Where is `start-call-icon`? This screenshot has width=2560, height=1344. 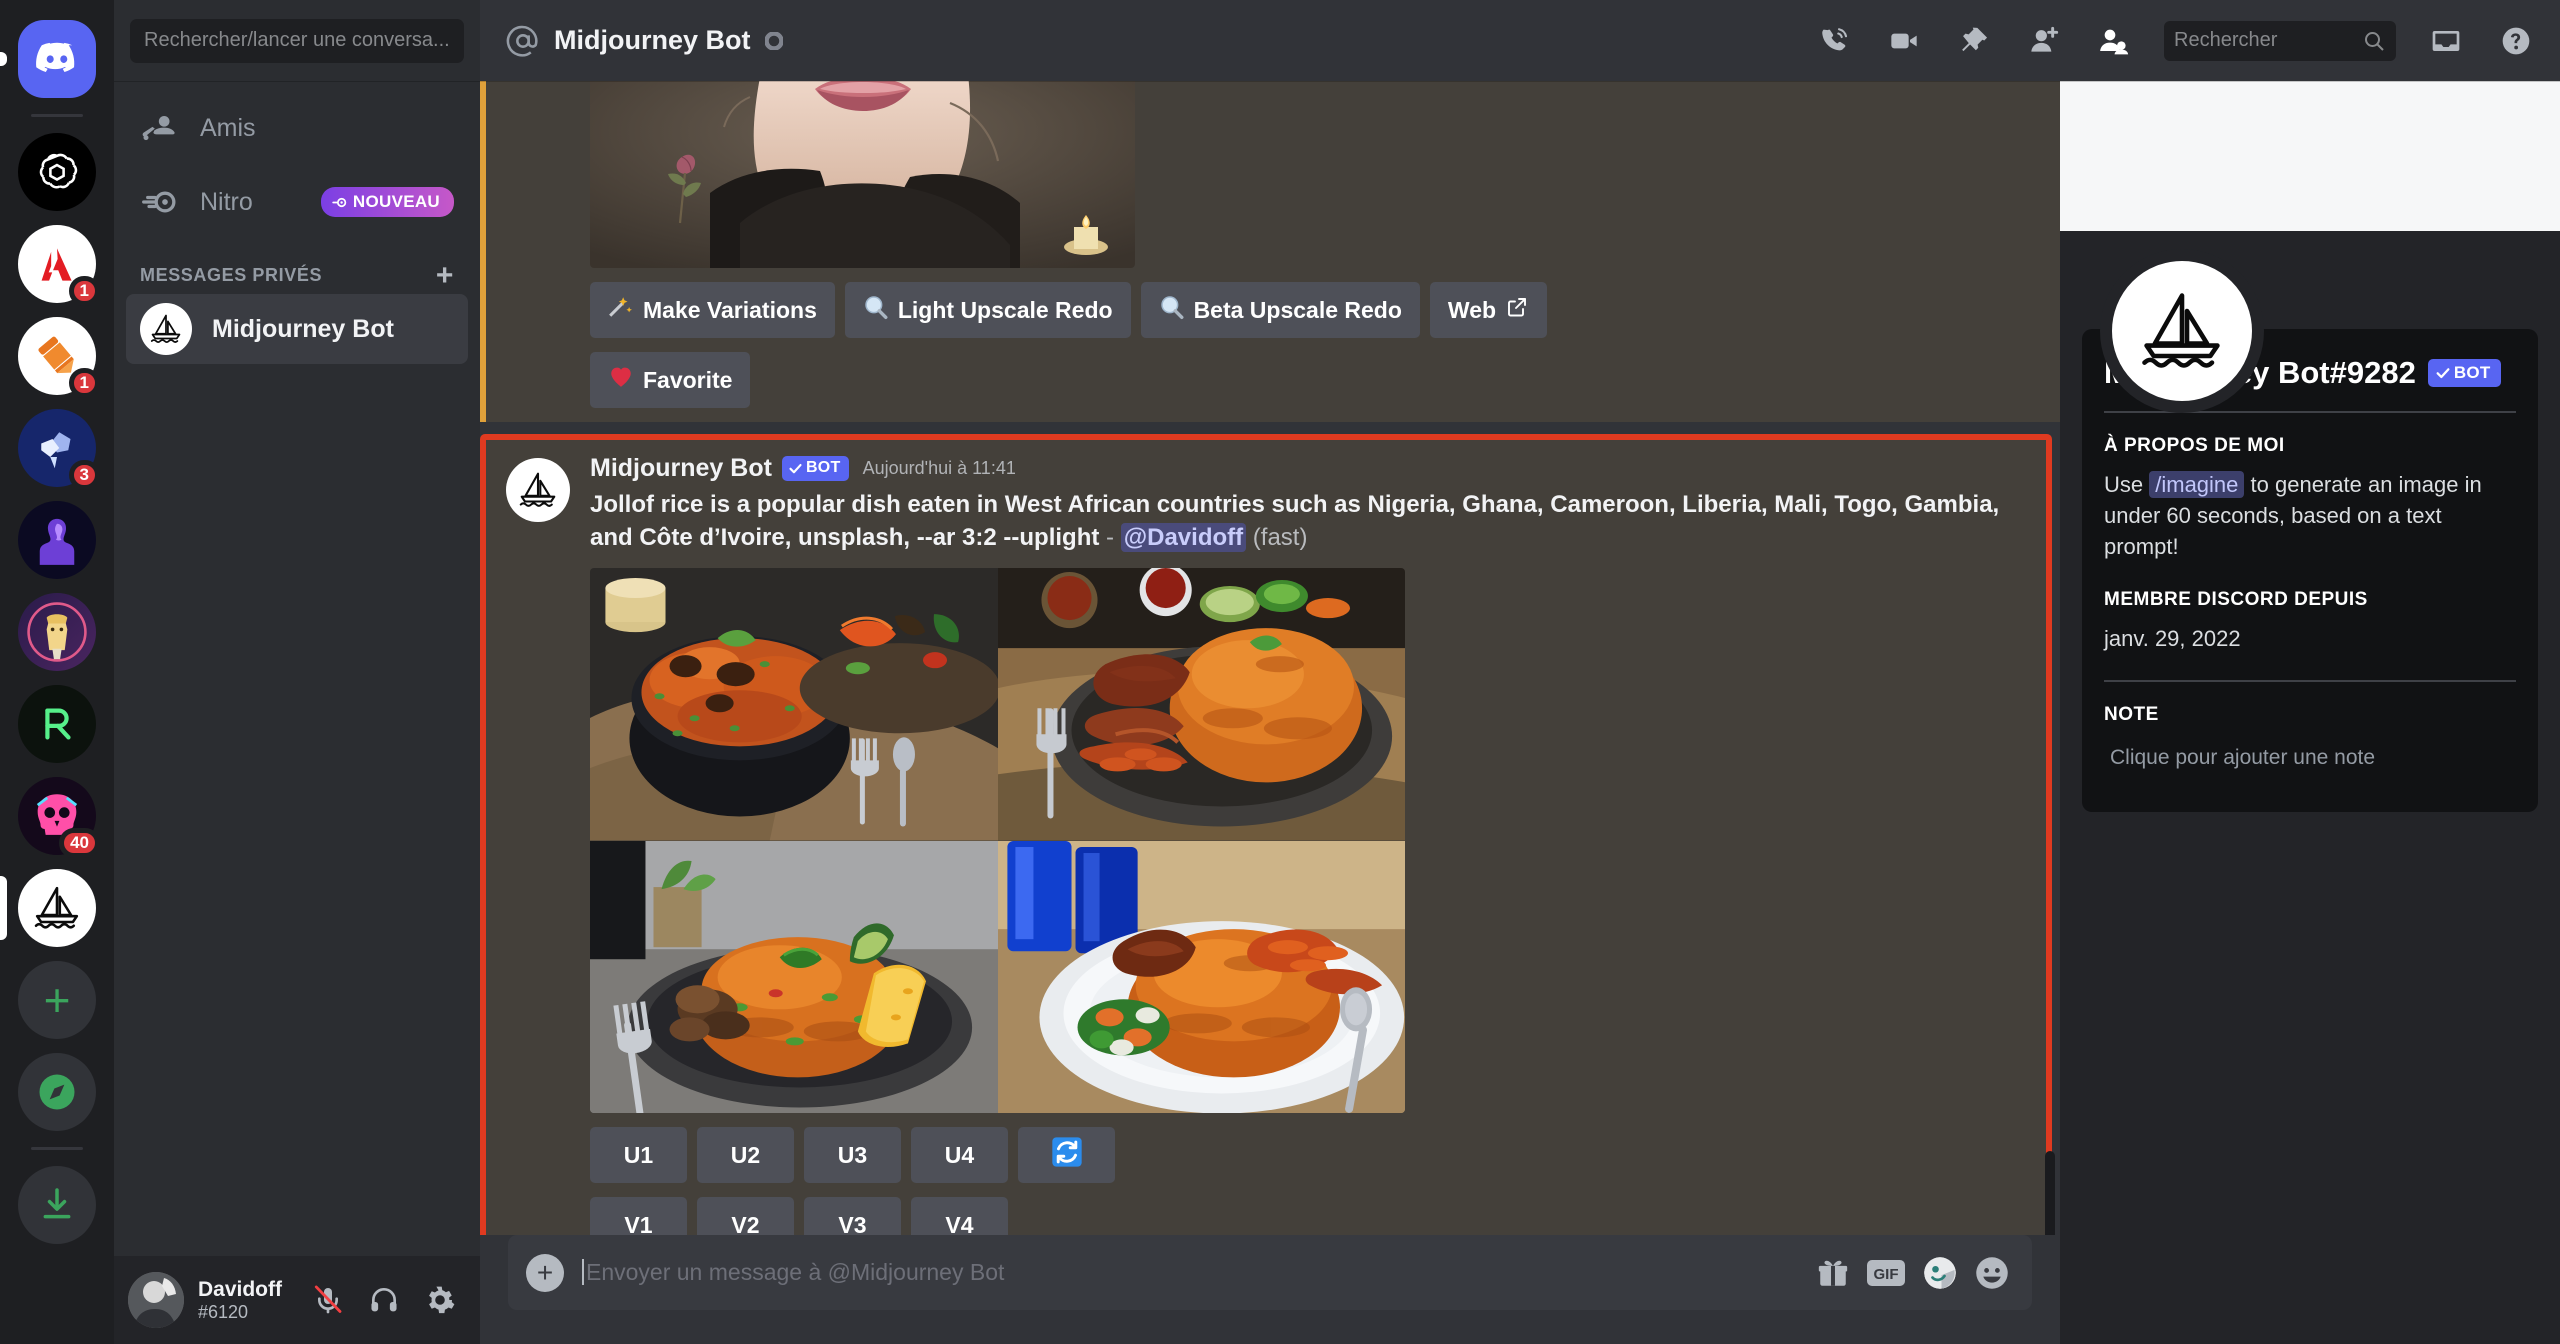
start-call-icon is located at coordinates (1834, 41).